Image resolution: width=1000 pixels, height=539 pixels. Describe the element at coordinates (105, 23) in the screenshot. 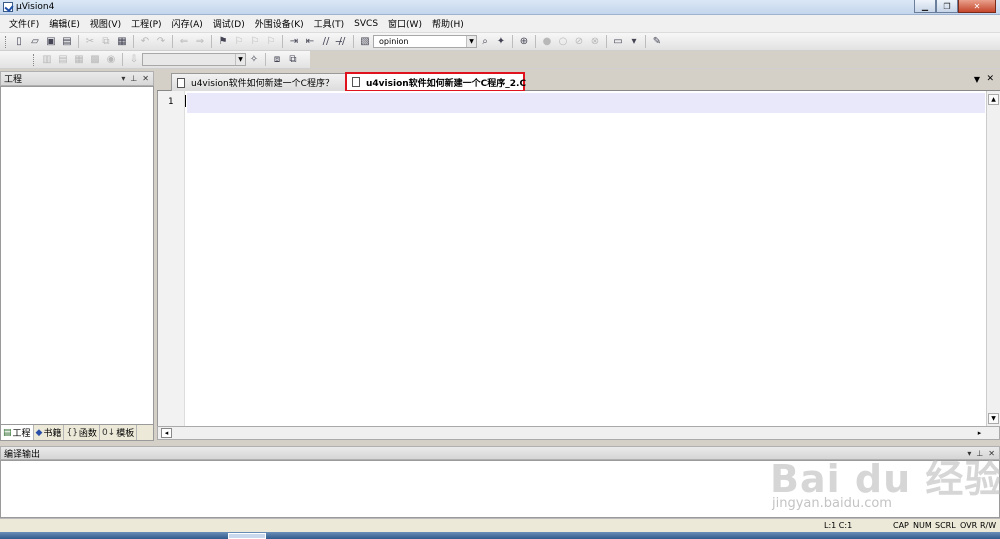

I see `menu-view: 视图(V)` at that location.